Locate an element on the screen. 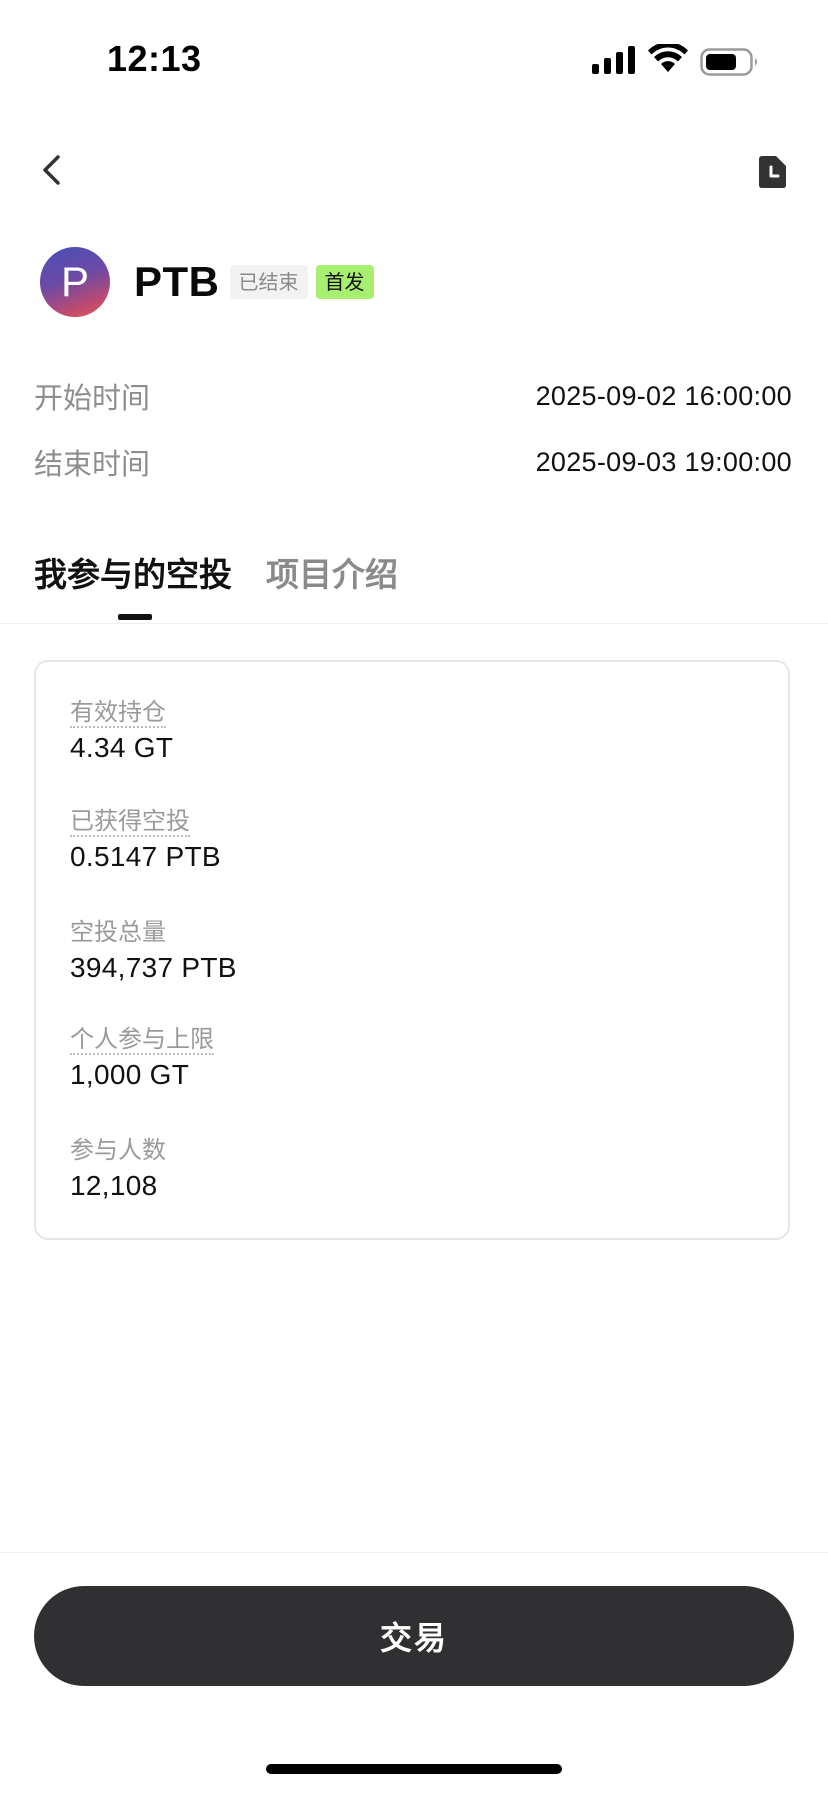 This screenshot has width=828, height=1796. history-document-icon is located at coordinates (772, 172).